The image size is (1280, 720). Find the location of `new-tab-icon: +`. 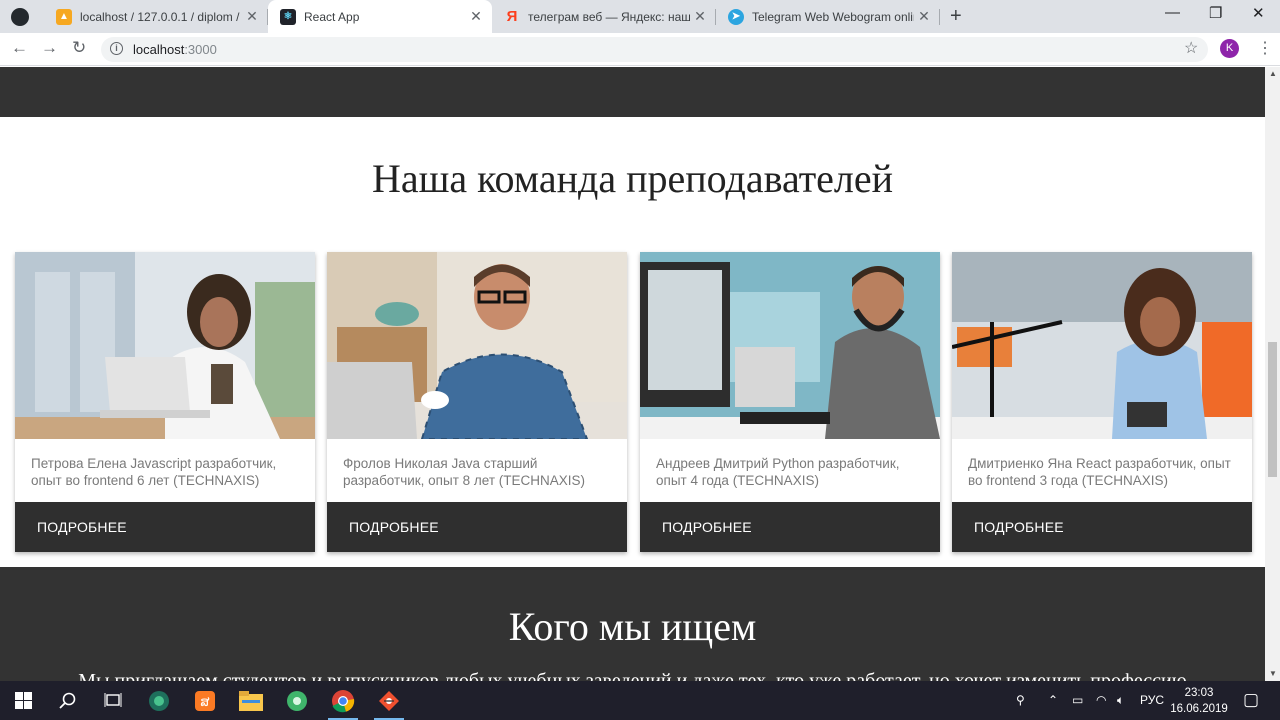

new-tab-icon: + is located at coordinates (956, 16).